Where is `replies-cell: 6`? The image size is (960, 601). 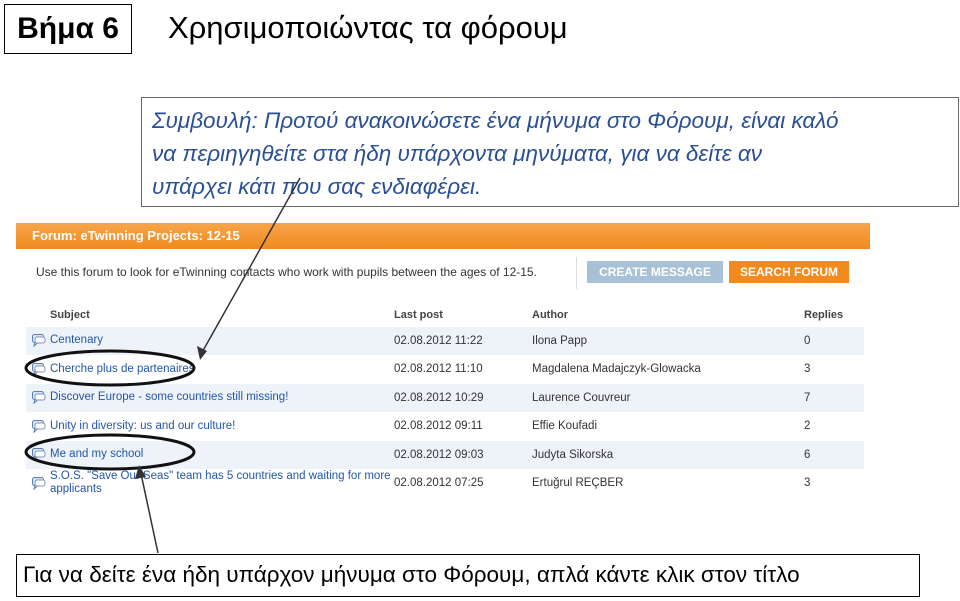
replies-cell: 6 is located at coordinates (834, 454).